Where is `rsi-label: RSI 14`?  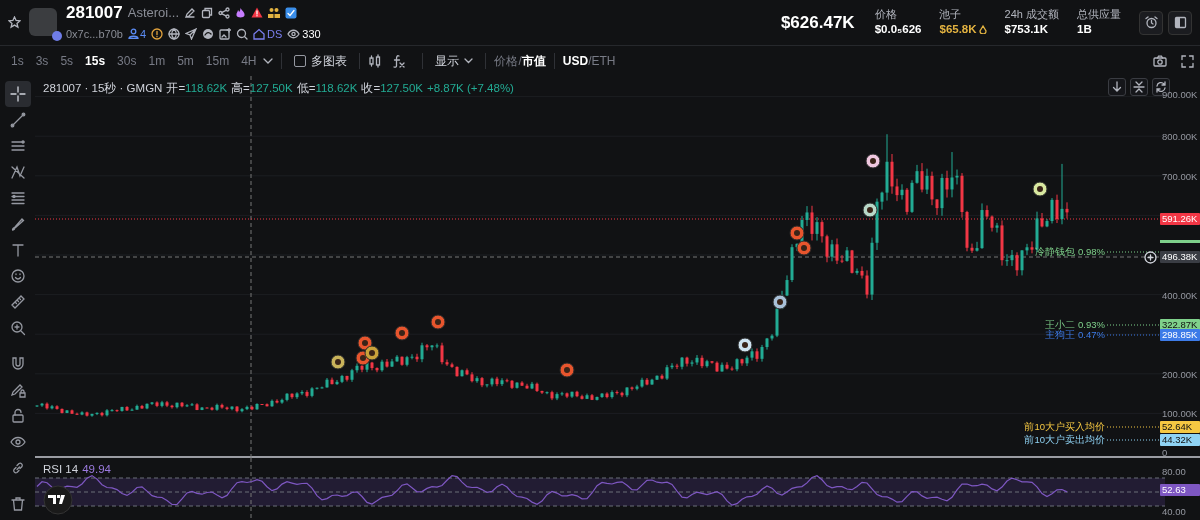
rsi-label: RSI 14 is located at coordinates (61, 469).